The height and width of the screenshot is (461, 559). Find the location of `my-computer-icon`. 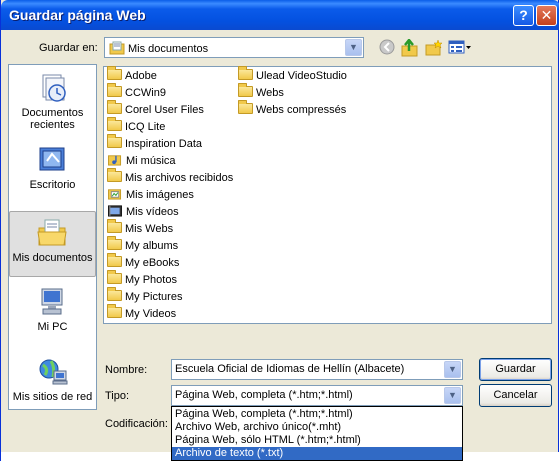

my-computer-icon is located at coordinates (51, 301).